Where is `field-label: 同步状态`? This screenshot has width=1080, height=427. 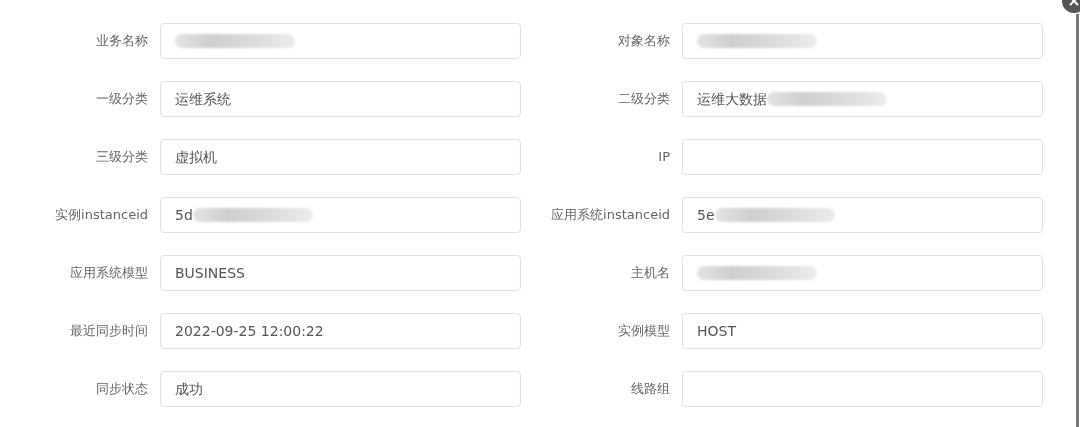
field-label: 同步状态 is located at coordinates (122, 389).